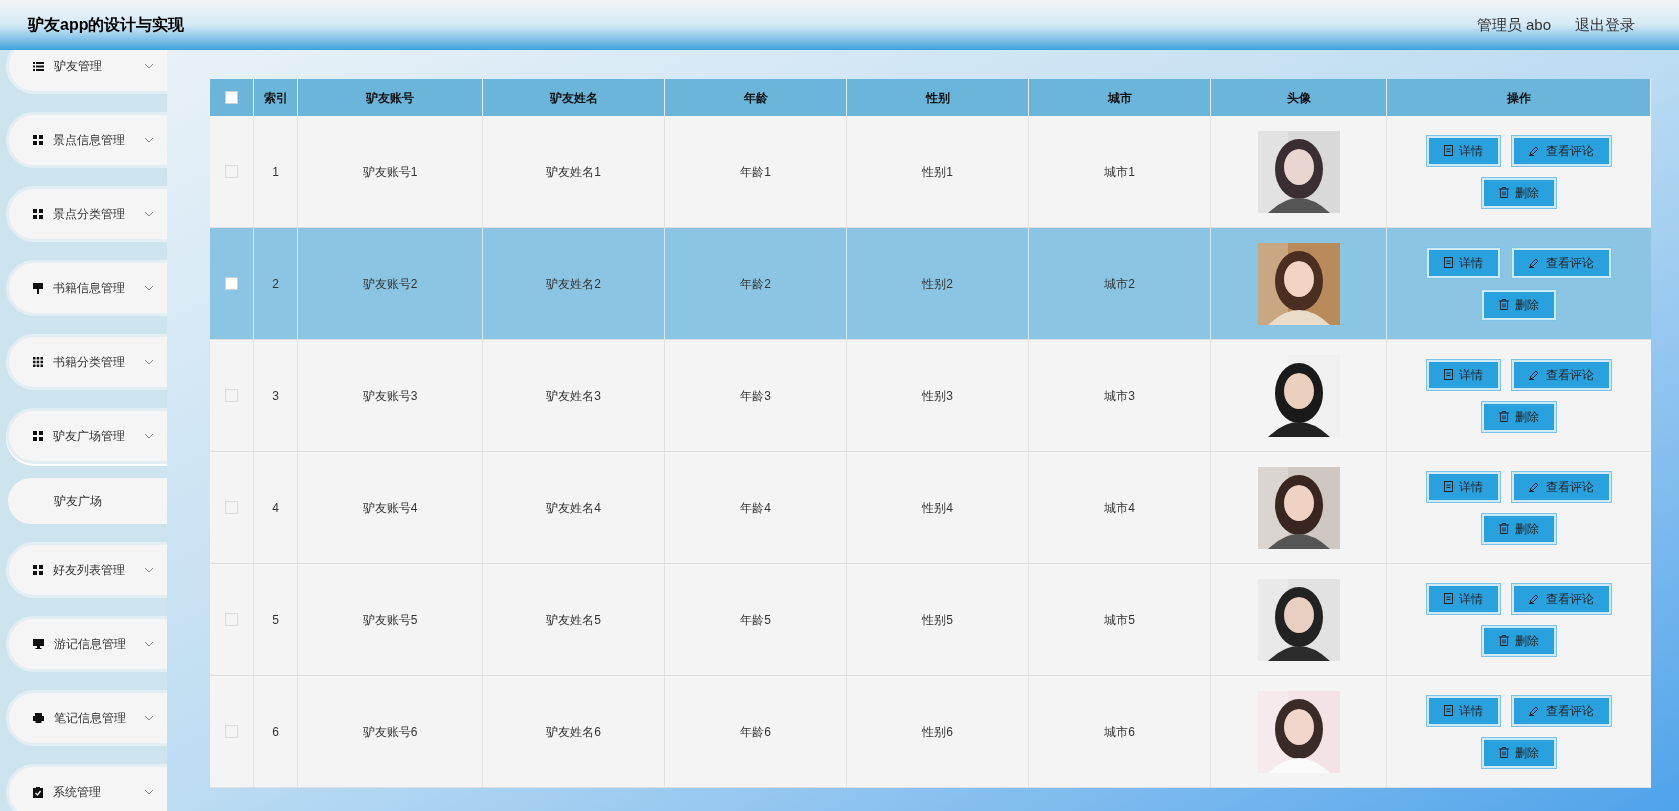 The image size is (1679, 811). Describe the element at coordinates (390, 620) in the screenshot. I see `table-cell-text: 驴友账号5` at that location.